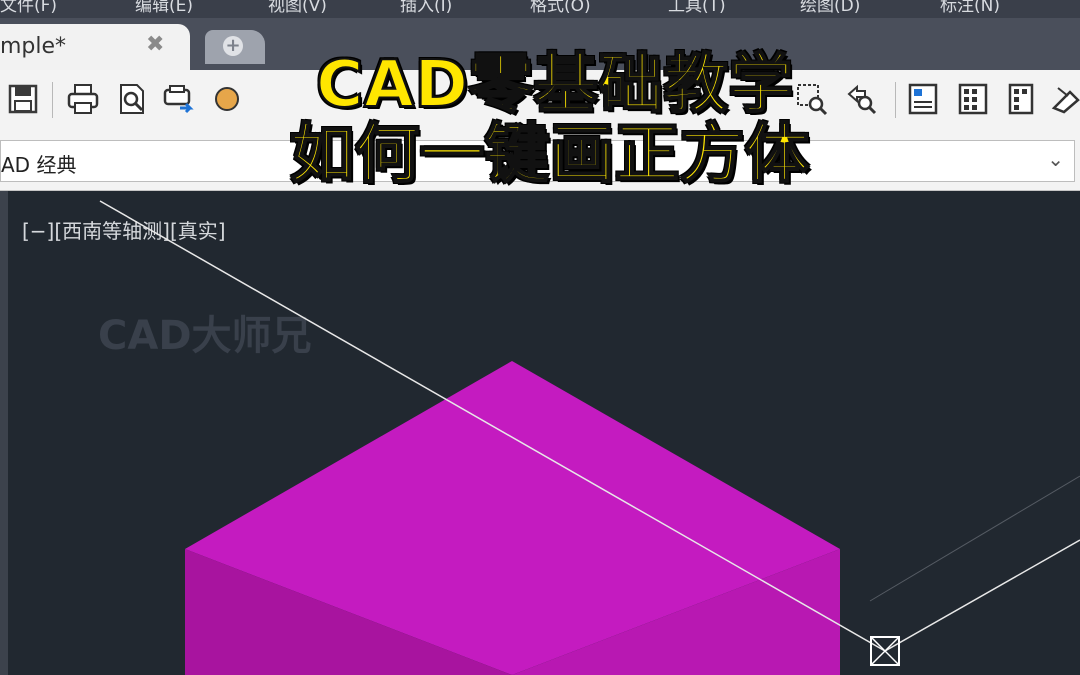 Image resolution: width=1080 pixels, height=675 pixels. I want to click on document-tab-bar: mple* ✖ +, so click(540, 44).